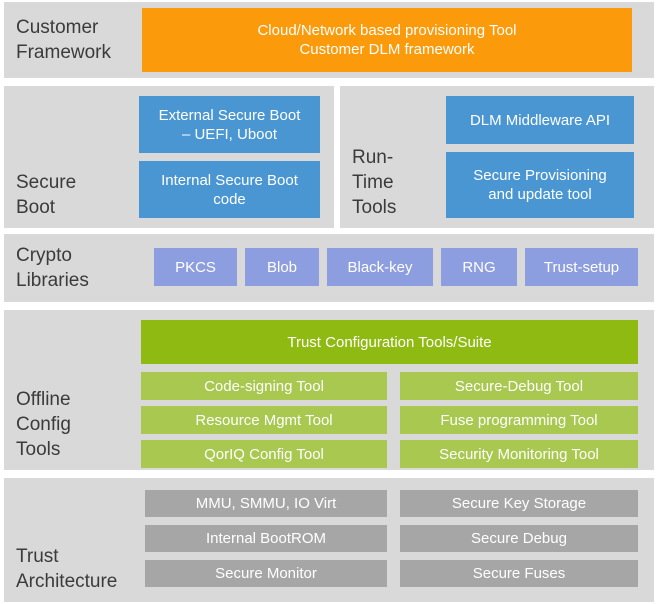 The image size is (658, 604). What do you see at coordinates (46, 182) in the screenshot?
I see `band-label-line: Secure` at bounding box center [46, 182].